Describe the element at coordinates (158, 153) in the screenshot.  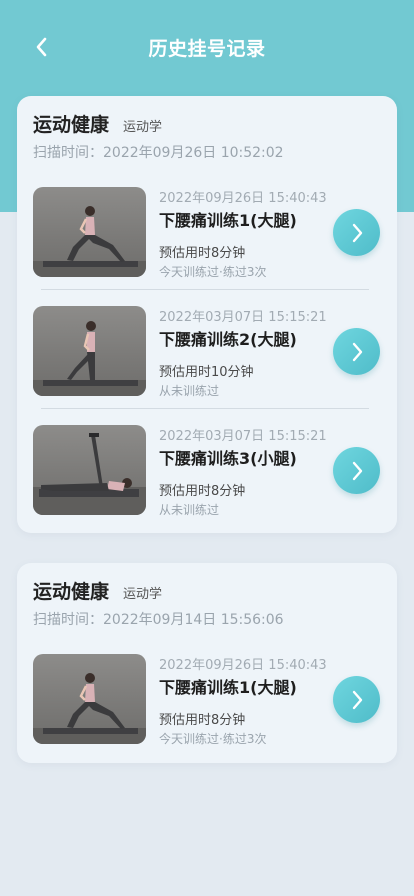
I see `scan-time: 扫描时间：2022年09月26日 10:52:02` at that location.